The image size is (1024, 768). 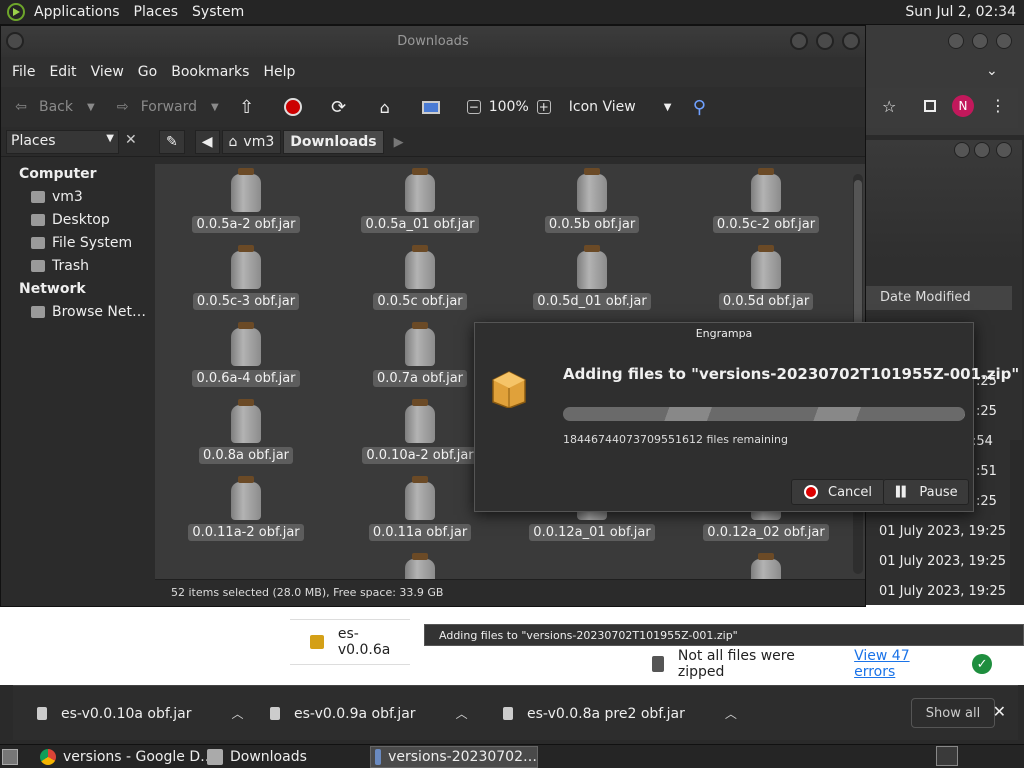 What do you see at coordinates (279, 72) in the screenshot?
I see `menu-help: Help` at bounding box center [279, 72].